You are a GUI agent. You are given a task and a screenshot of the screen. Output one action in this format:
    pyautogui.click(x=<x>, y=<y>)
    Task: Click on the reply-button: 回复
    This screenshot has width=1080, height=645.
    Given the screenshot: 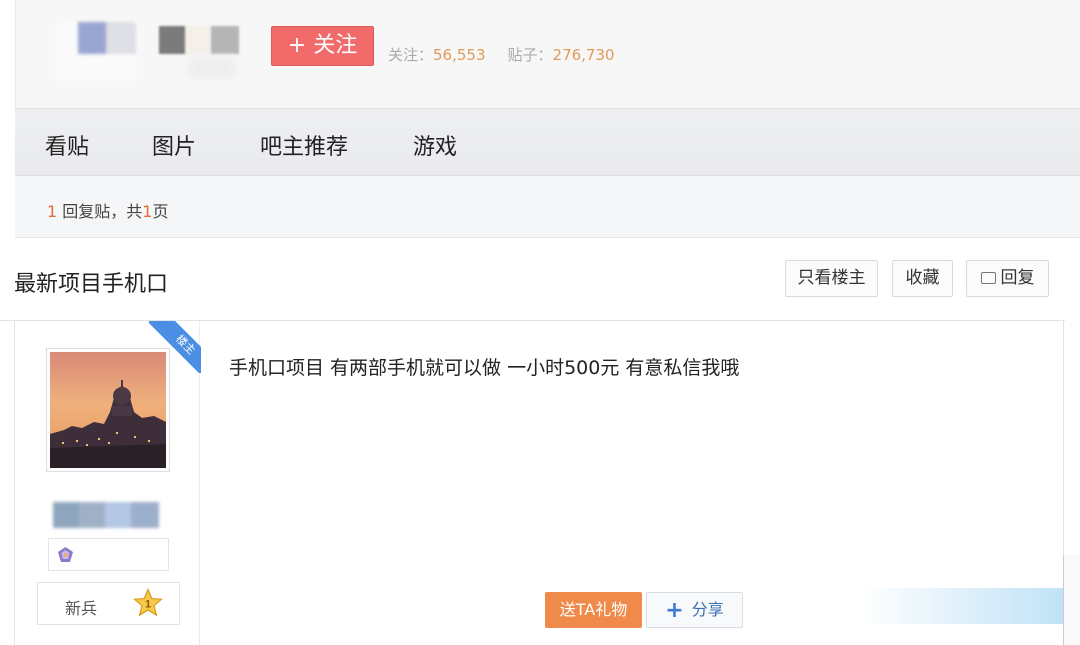 What is the action you would take?
    pyautogui.click(x=1007, y=278)
    